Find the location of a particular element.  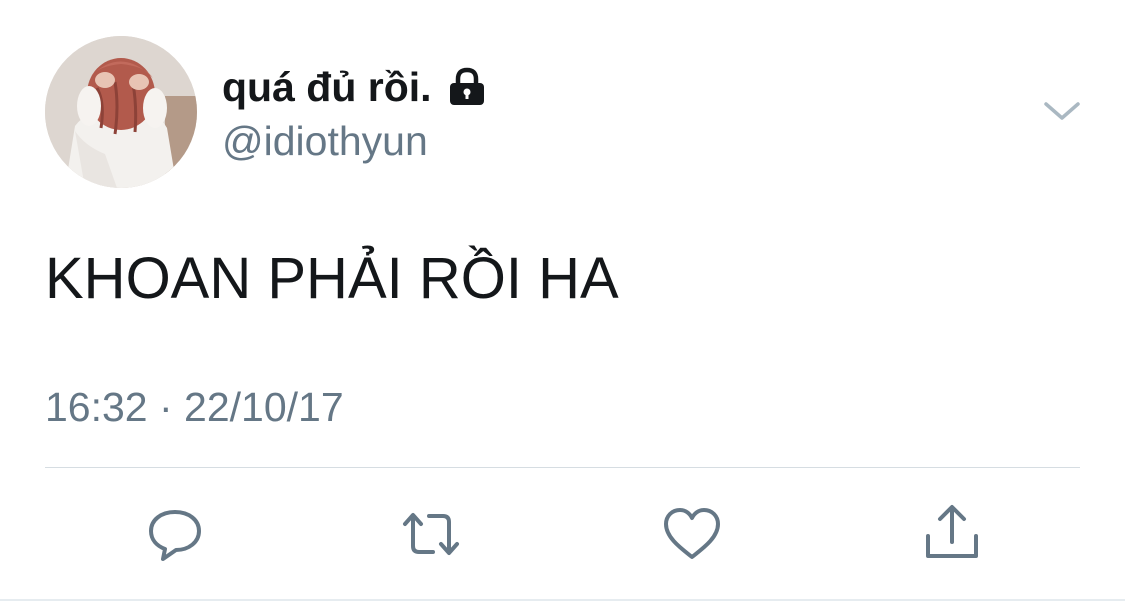

heart-icon is located at coordinates (692, 533).